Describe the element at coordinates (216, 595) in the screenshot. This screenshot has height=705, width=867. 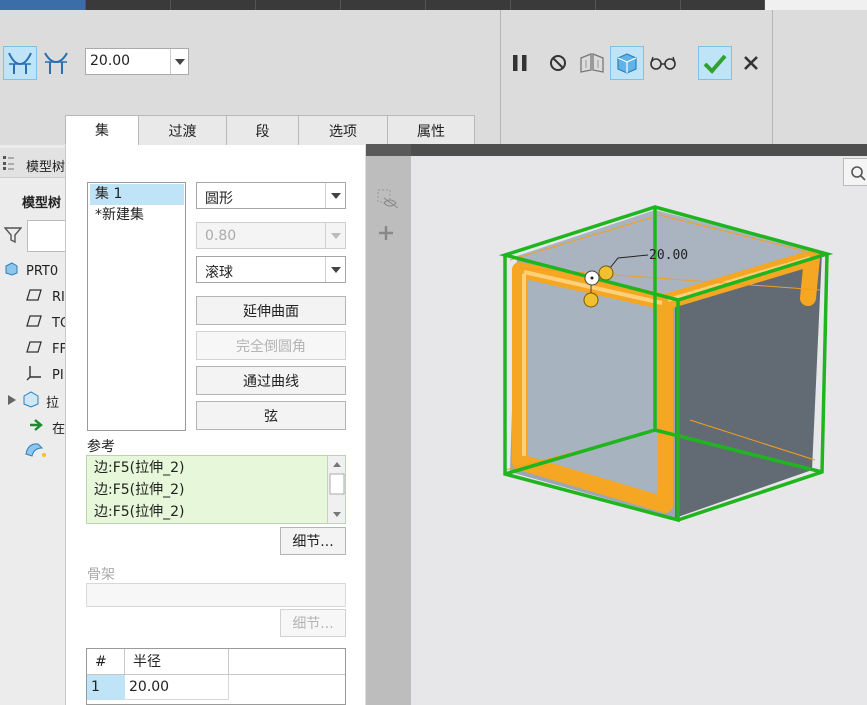
I see `skeleton-field` at that location.